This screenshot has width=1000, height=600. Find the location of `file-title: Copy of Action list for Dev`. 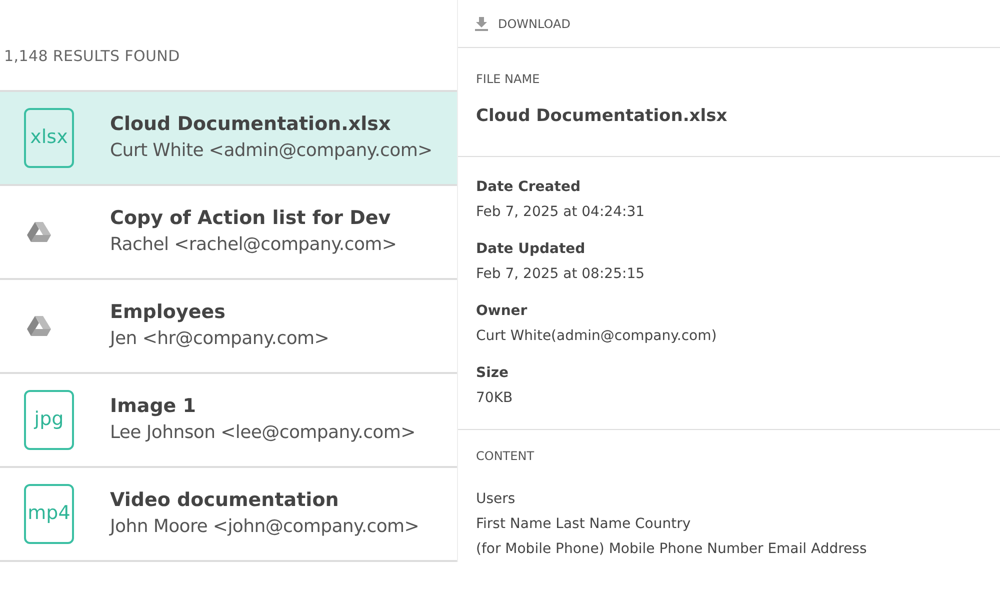

file-title: Copy of Action list for Dev is located at coordinates (251, 218).